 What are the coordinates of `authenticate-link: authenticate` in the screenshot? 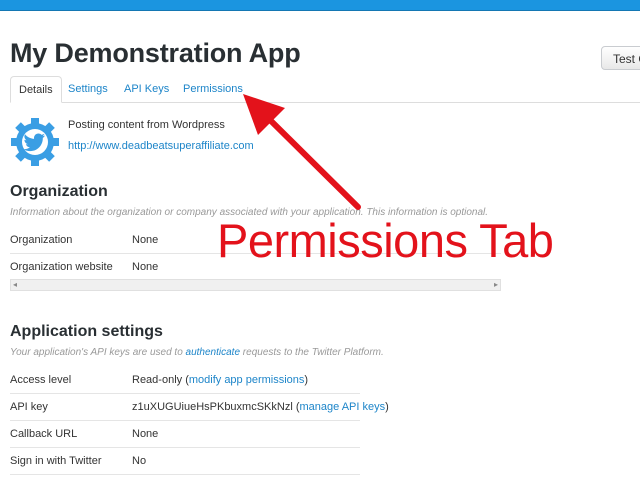 It's located at (213, 352).